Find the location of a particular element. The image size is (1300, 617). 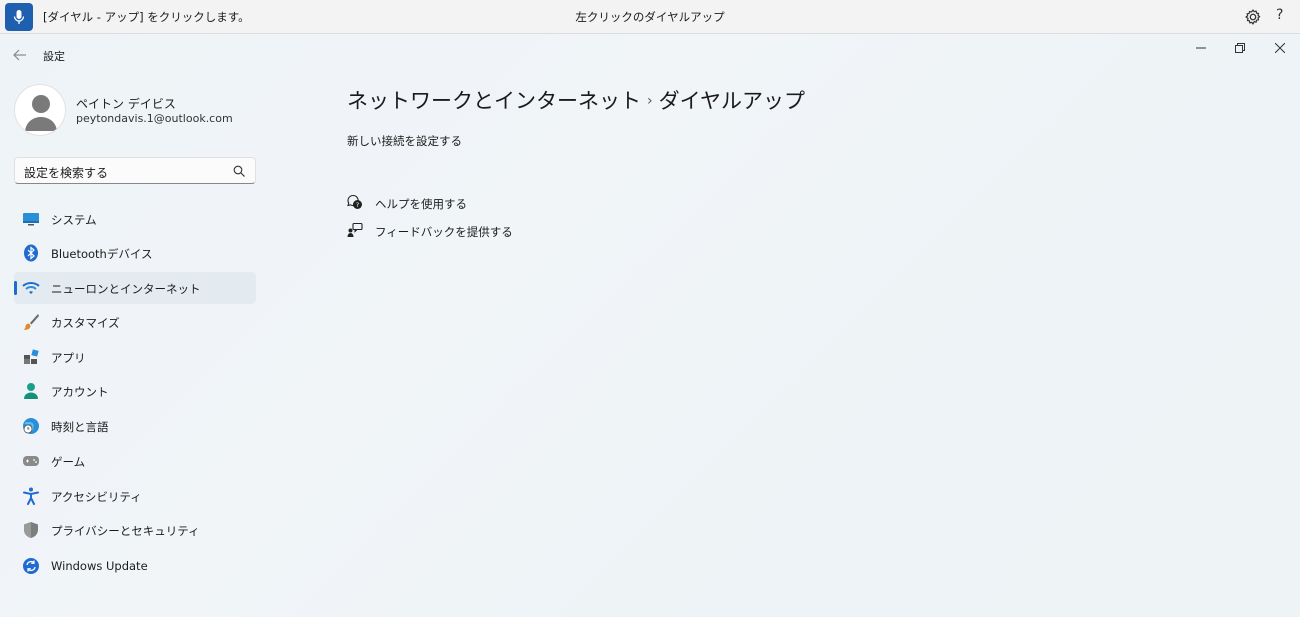

help-chat-icon: ? is located at coordinates (354, 201).